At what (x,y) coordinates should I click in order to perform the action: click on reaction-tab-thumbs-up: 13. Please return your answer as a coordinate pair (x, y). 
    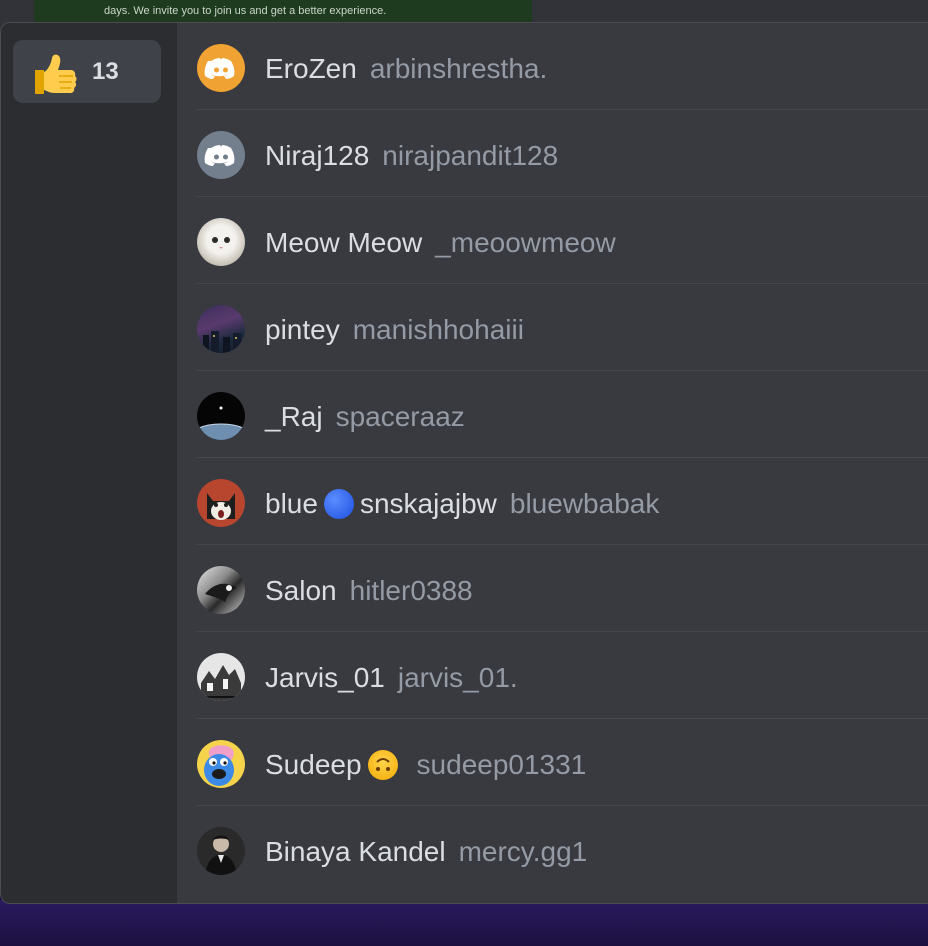
    Looking at the image, I should click on (87, 71).